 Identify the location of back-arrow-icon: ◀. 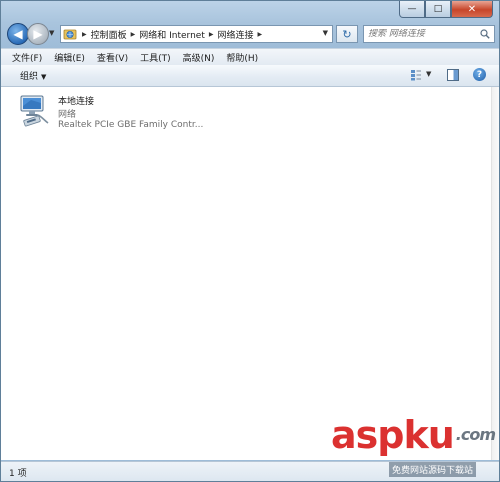
(18, 34).